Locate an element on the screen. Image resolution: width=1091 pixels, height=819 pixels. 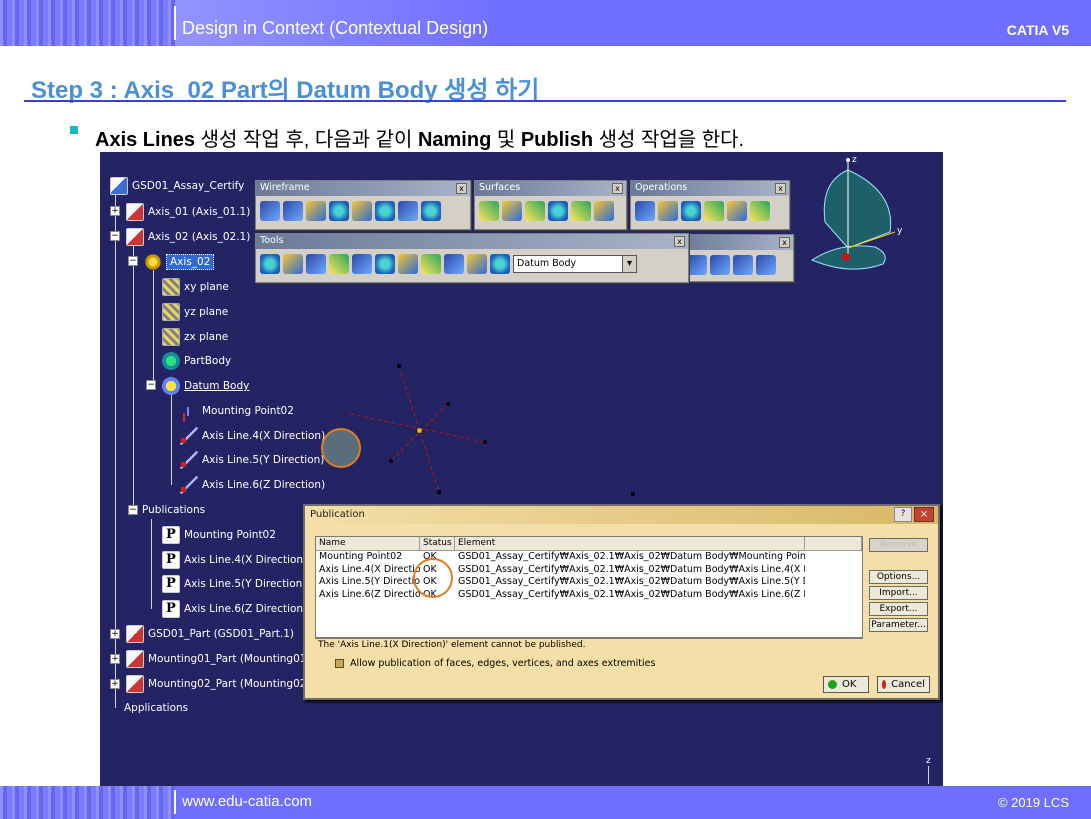
body-tool-icon is located at coordinates (500, 264).